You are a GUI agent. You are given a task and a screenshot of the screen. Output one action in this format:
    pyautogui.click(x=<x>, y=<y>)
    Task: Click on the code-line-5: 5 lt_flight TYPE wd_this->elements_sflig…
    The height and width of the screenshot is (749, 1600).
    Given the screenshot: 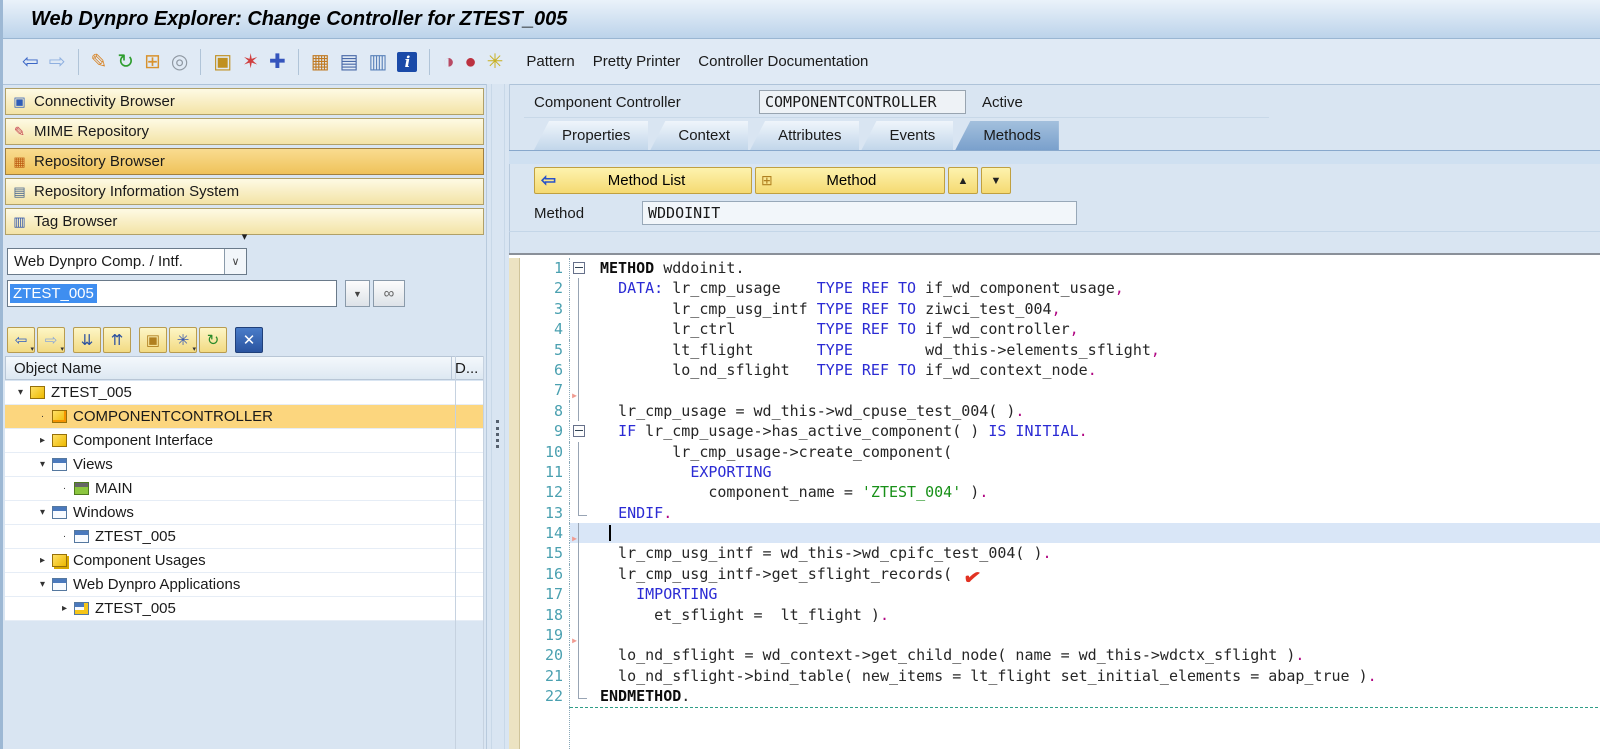 What is the action you would take?
    pyautogui.click(x=1054, y=349)
    